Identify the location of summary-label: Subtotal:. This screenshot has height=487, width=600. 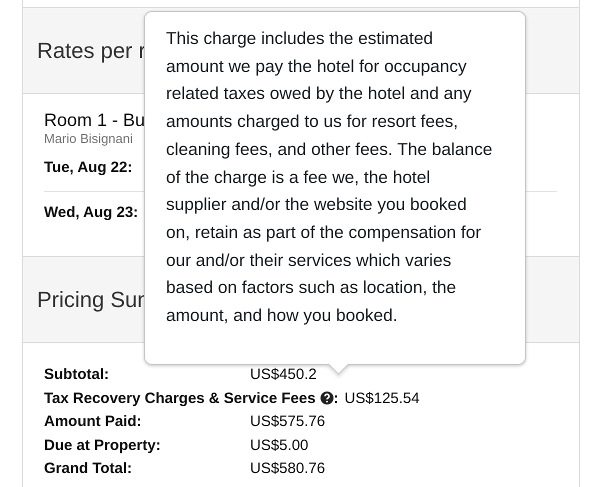
(76, 375).